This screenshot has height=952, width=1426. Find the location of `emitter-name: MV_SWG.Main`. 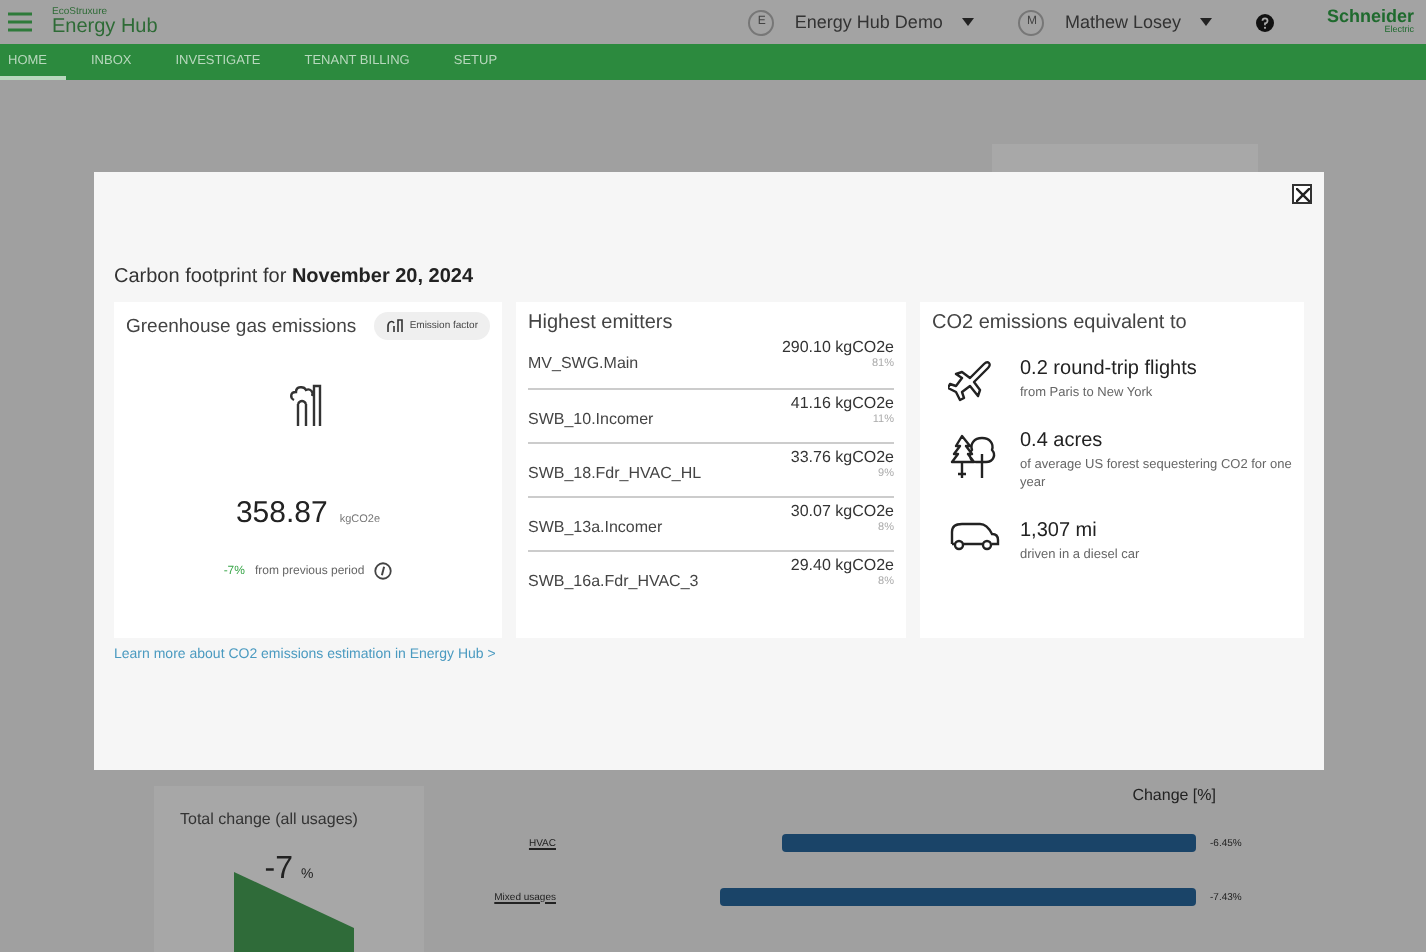

emitter-name: MV_SWG.Main is located at coordinates (583, 363).